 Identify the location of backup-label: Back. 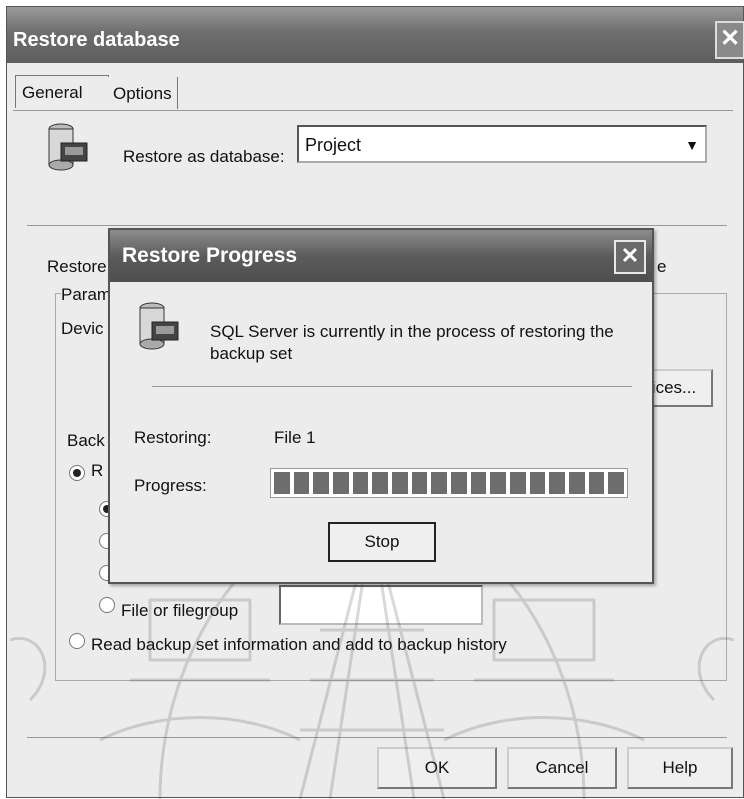
(86, 440).